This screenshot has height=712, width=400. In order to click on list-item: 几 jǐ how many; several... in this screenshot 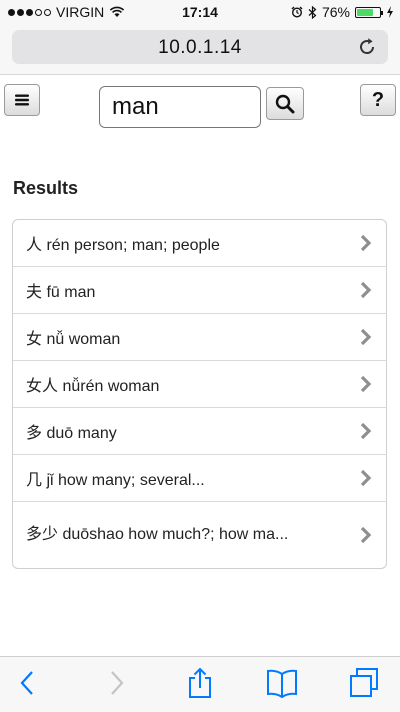, I will do `click(199, 478)`.